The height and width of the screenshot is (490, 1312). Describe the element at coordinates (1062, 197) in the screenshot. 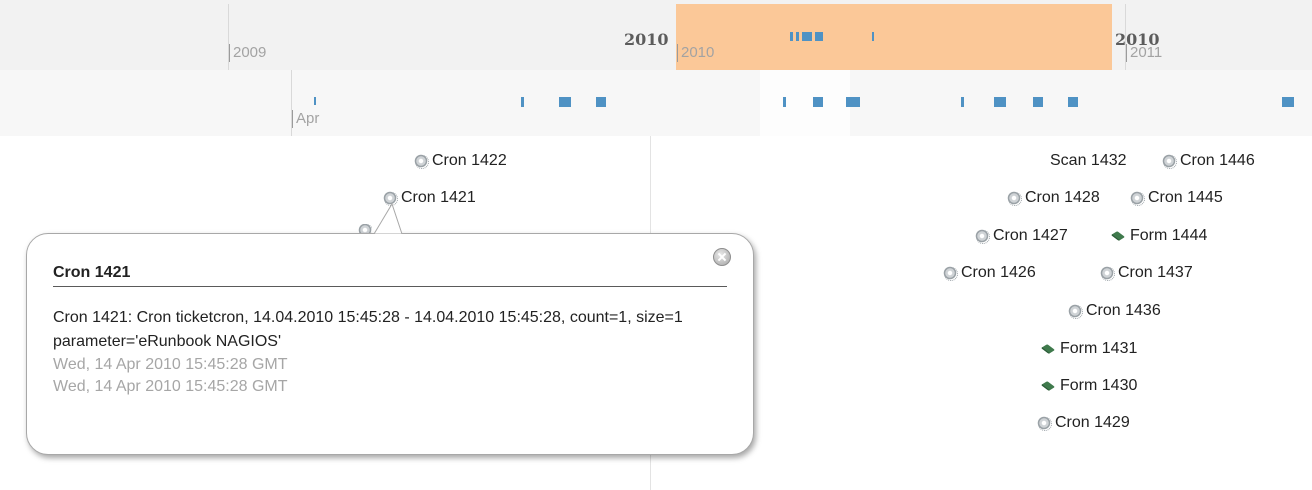

I see `event-label: Cron 1428` at that location.